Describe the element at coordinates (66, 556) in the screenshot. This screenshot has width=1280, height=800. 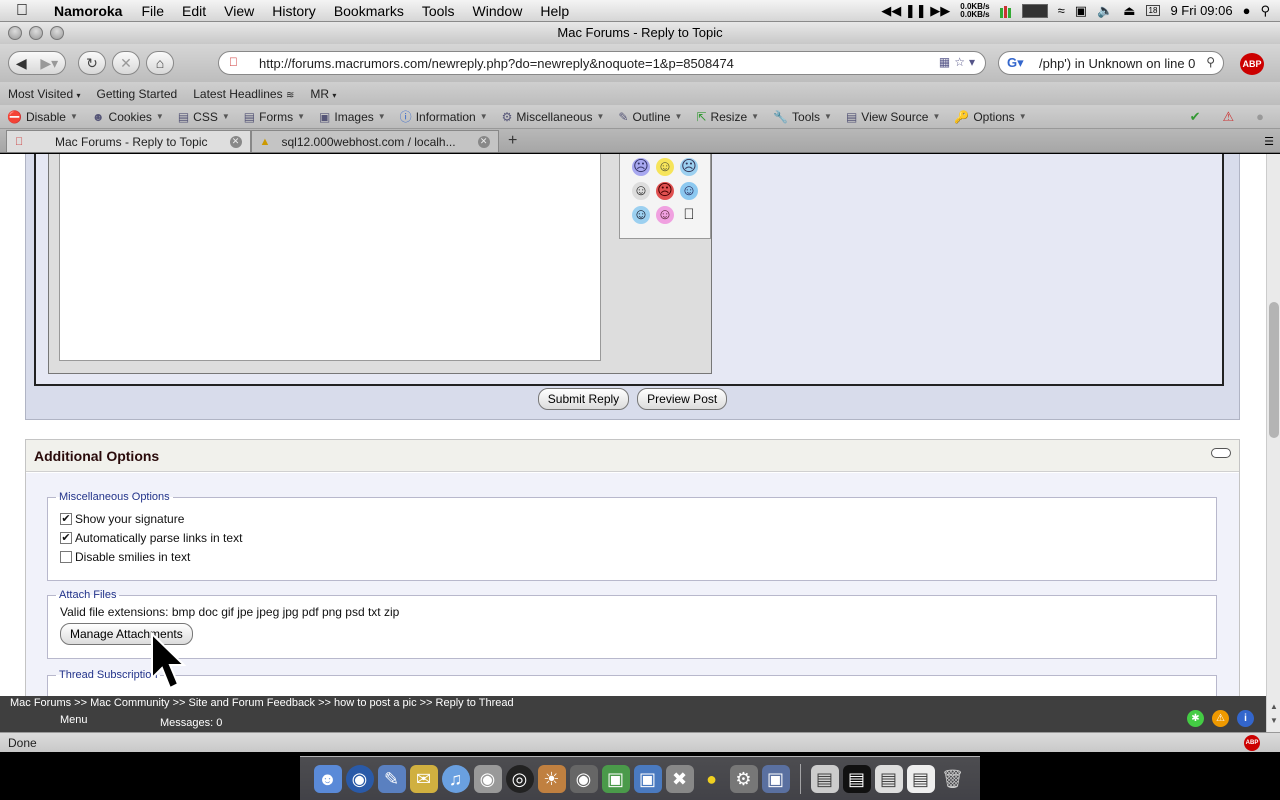
I see `disable-smilies-checkbox` at that location.